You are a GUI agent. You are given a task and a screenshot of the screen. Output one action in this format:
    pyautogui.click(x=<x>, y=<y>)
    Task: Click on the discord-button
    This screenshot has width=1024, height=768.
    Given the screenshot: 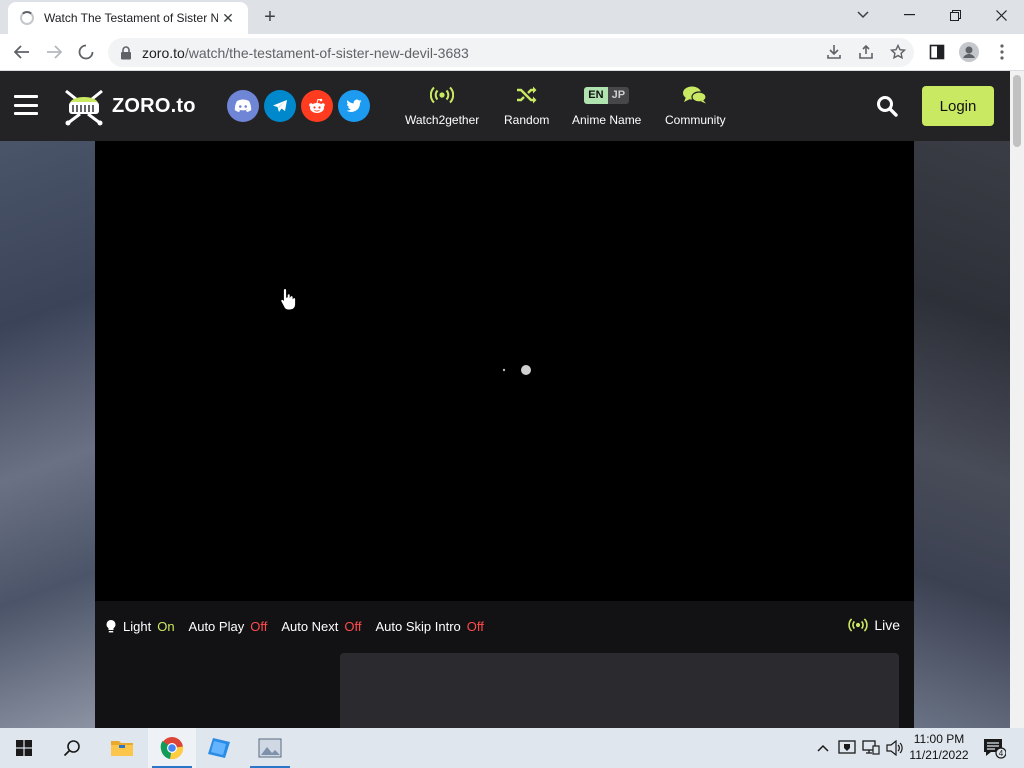 What is the action you would take?
    pyautogui.click(x=243, y=106)
    